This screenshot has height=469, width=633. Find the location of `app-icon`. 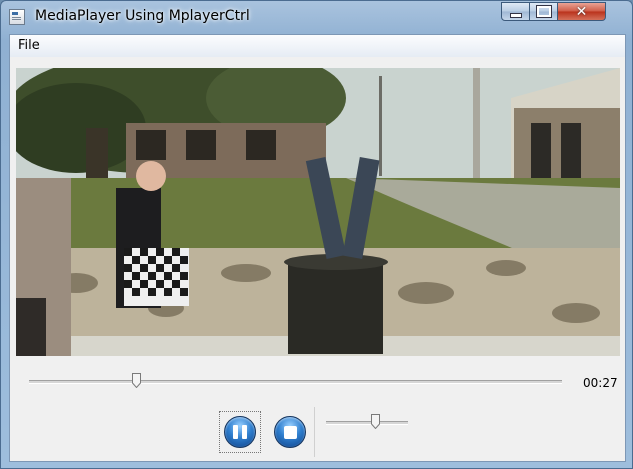

app-icon is located at coordinates (17, 17).